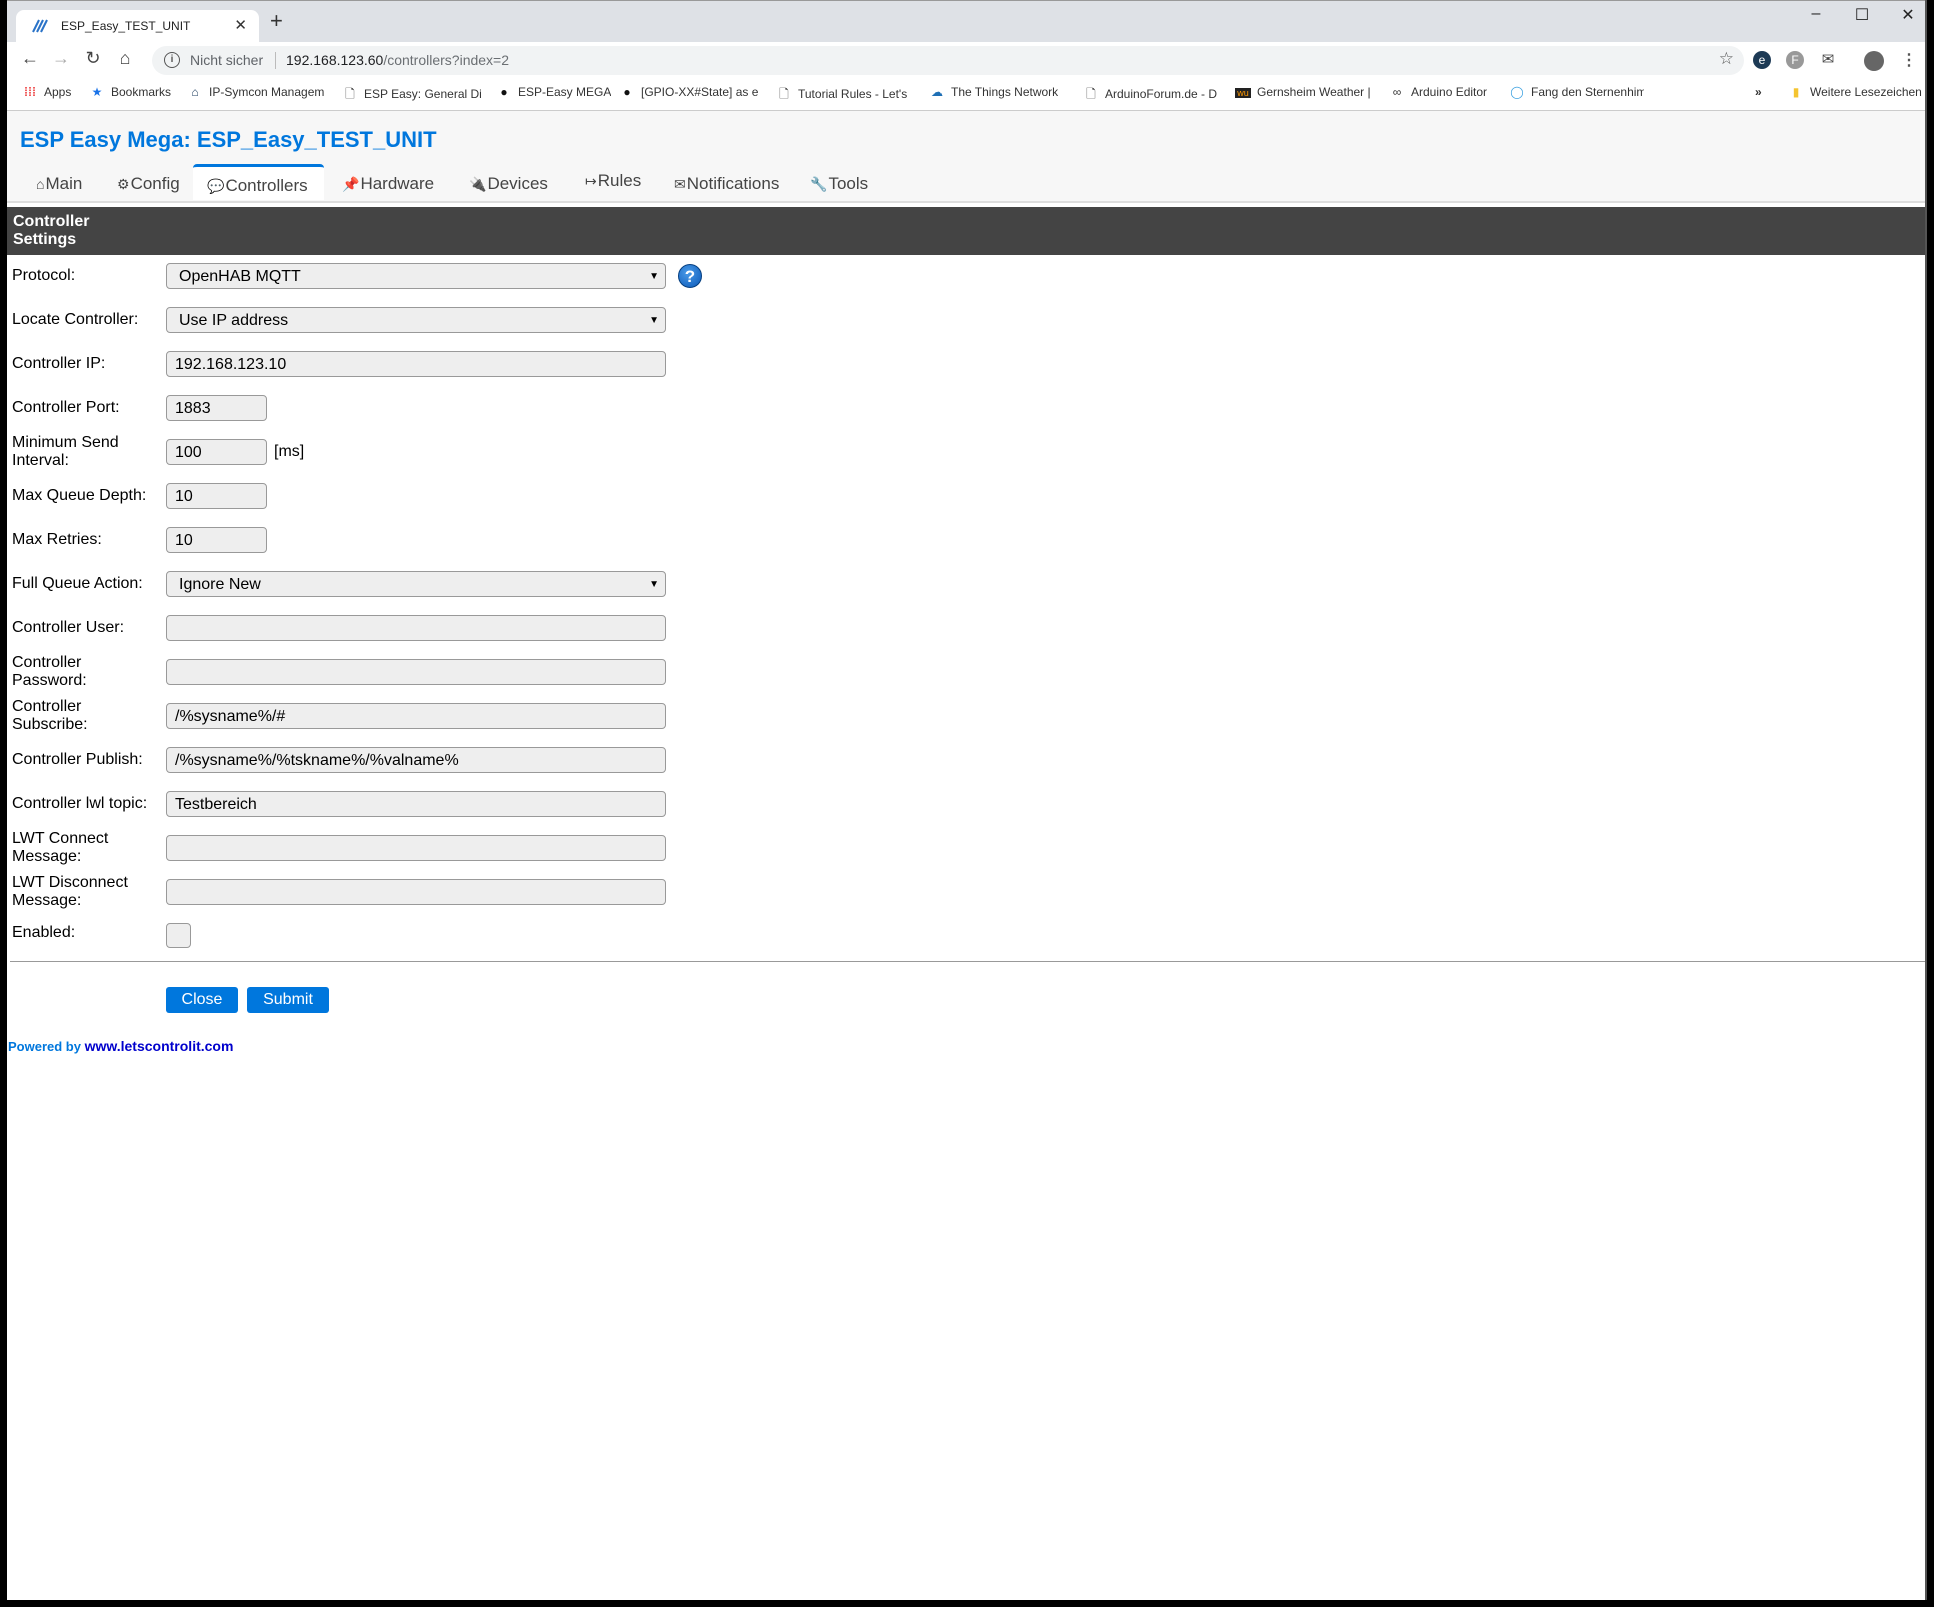  Describe the element at coordinates (388, 184) in the screenshot. I see `menu-tab-hardware: 📌Hardware` at that location.